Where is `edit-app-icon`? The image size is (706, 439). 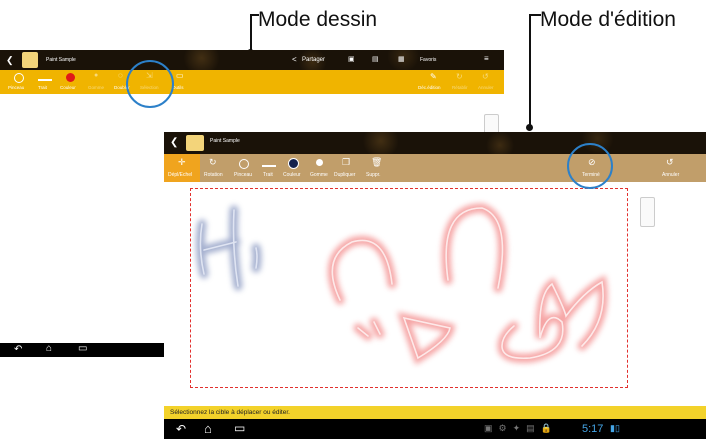
edit-app-icon is located at coordinates (195, 143).